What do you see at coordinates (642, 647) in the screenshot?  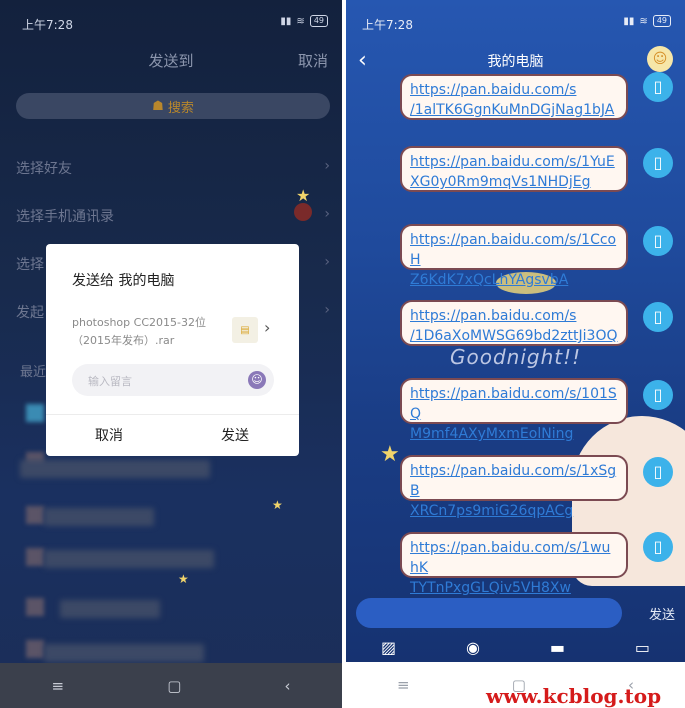 I see `computer-icon: ▭` at bounding box center [642, 647].